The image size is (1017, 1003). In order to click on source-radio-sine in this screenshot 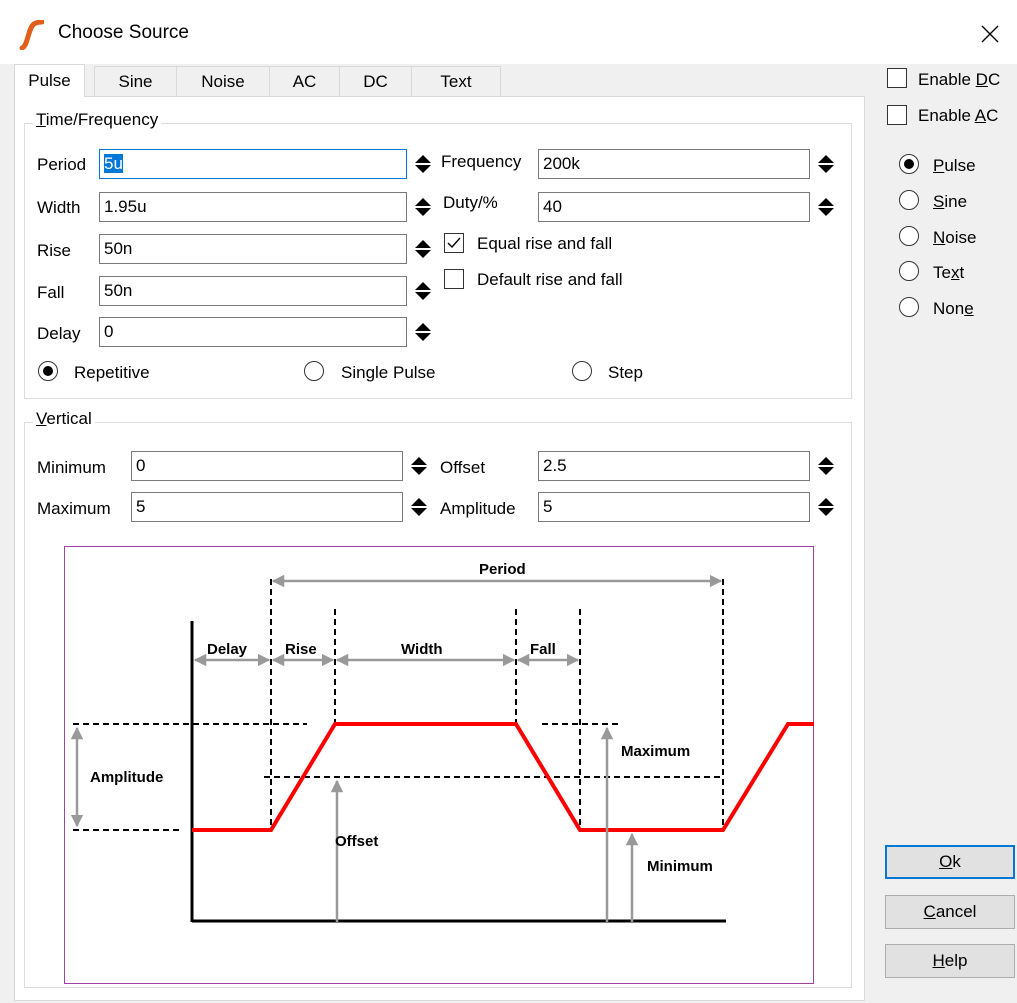, I will do `click(909, 200)`.